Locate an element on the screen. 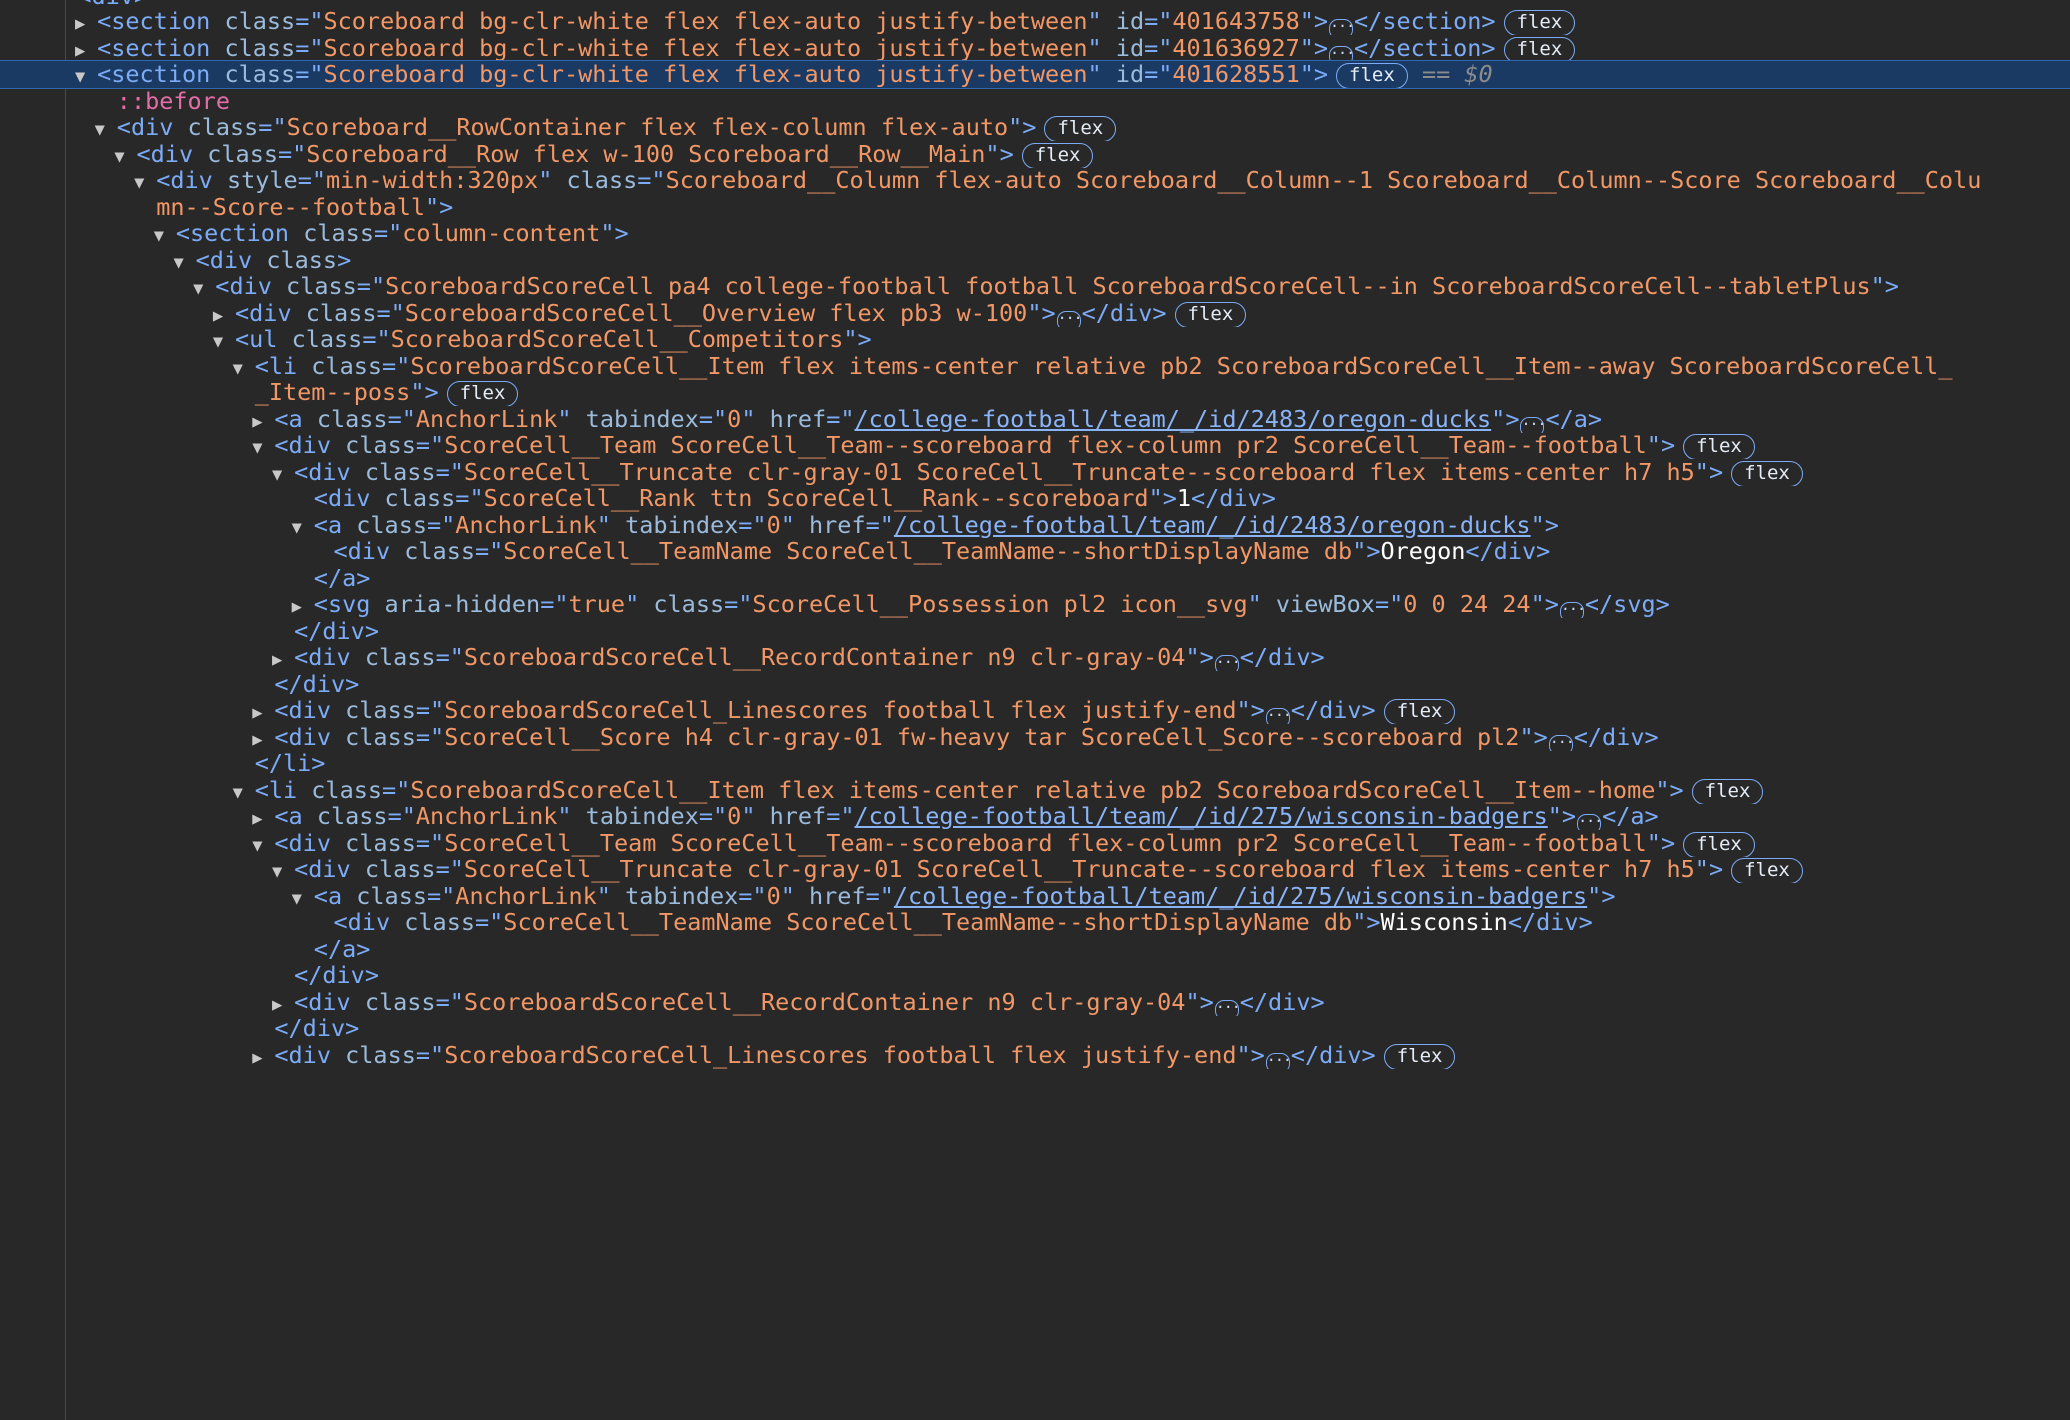 The height and width of the screenshot is (1420, 2070). dom-node-row: _Item--poss"> flex is located at coordinates (1035, 392).